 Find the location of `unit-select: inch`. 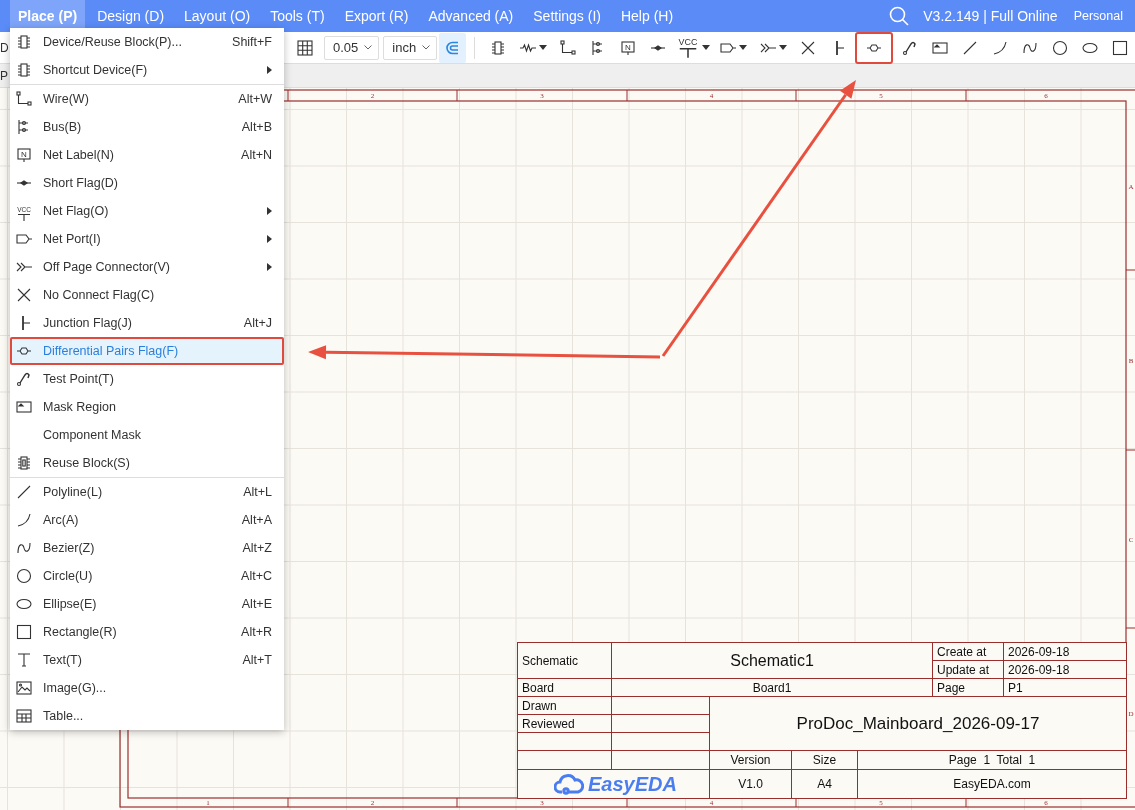

unit-select: inch is located at coordinates (410, 47).